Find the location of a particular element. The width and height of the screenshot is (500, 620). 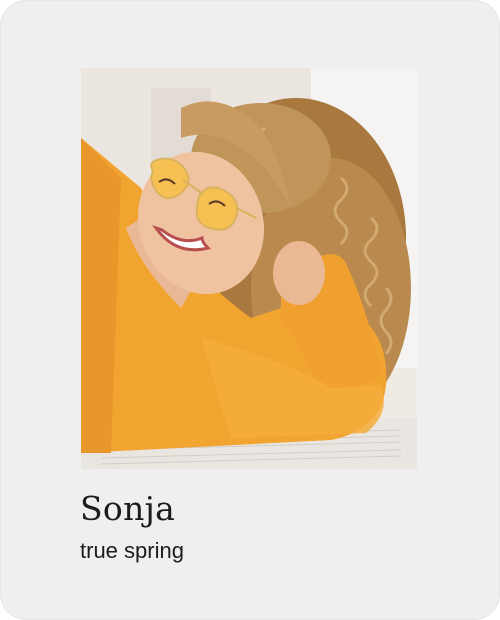

profile-name: Sonja is located at coordinates (128, 508).